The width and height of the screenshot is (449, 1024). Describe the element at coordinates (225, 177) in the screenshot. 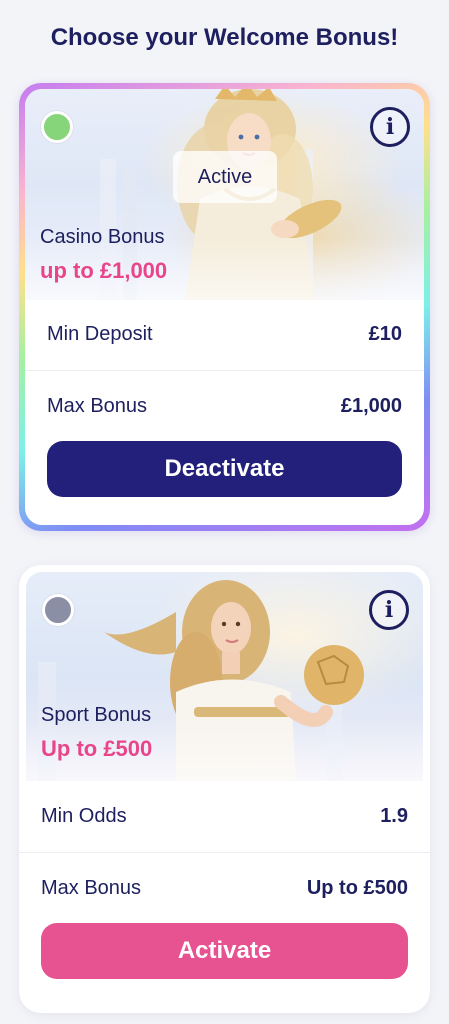

I see `active-badge: Active` at that location.